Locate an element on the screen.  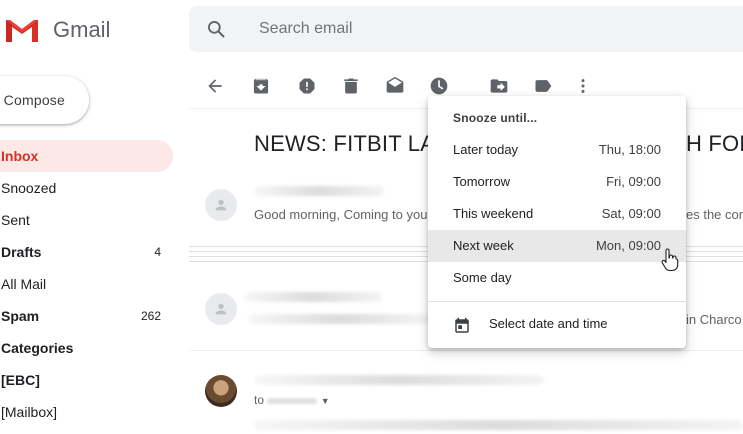
delete-button is located at coordinates (351, 86).